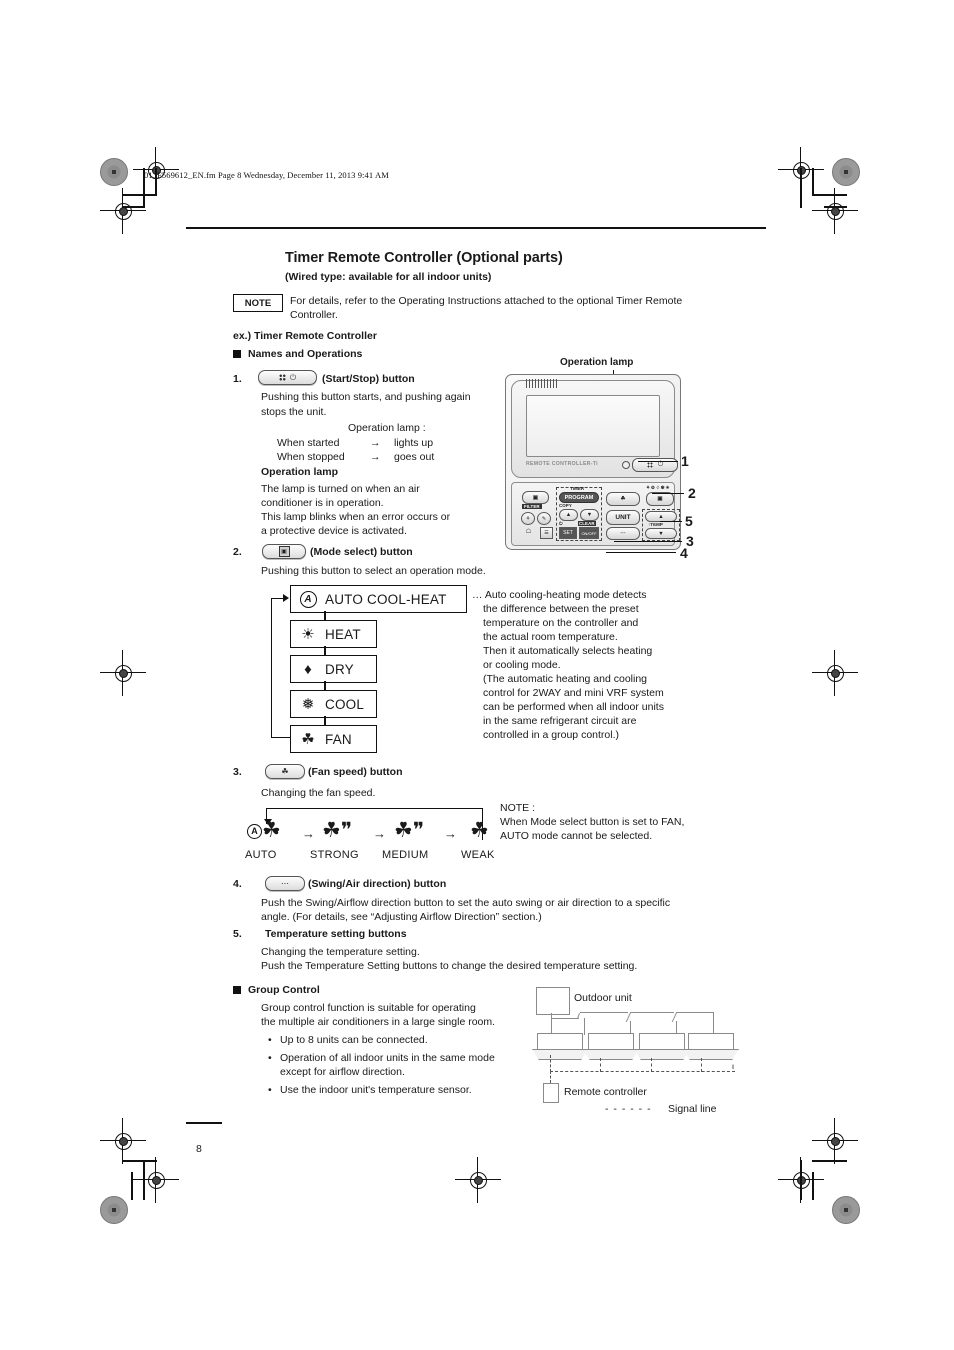 This screenshot has width=954, height=1350. What do you see at coordinates (553, 1001) in the screenshot?
I see `outdoor-unit-box` at bounding box center [553, 1001].